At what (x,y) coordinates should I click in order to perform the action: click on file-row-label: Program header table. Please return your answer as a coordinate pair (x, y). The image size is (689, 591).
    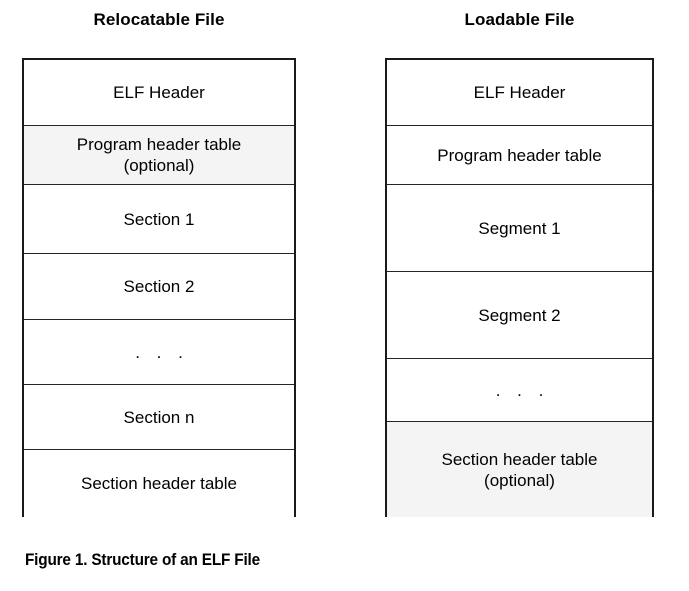
    Looking at the image, I should click on (519, 155).